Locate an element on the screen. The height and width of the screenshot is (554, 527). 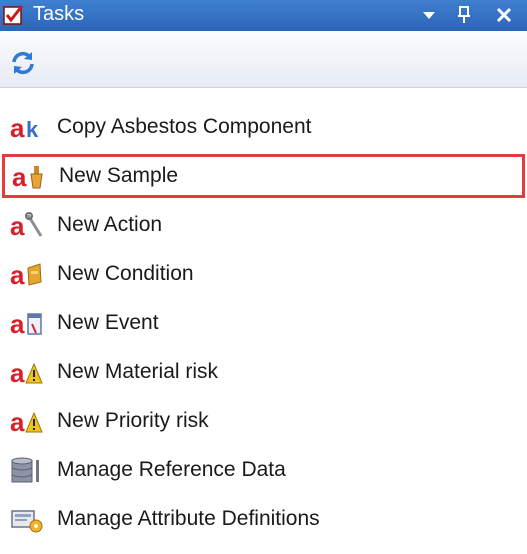
task-label: New Material risk is located at coordinates (138, 371).